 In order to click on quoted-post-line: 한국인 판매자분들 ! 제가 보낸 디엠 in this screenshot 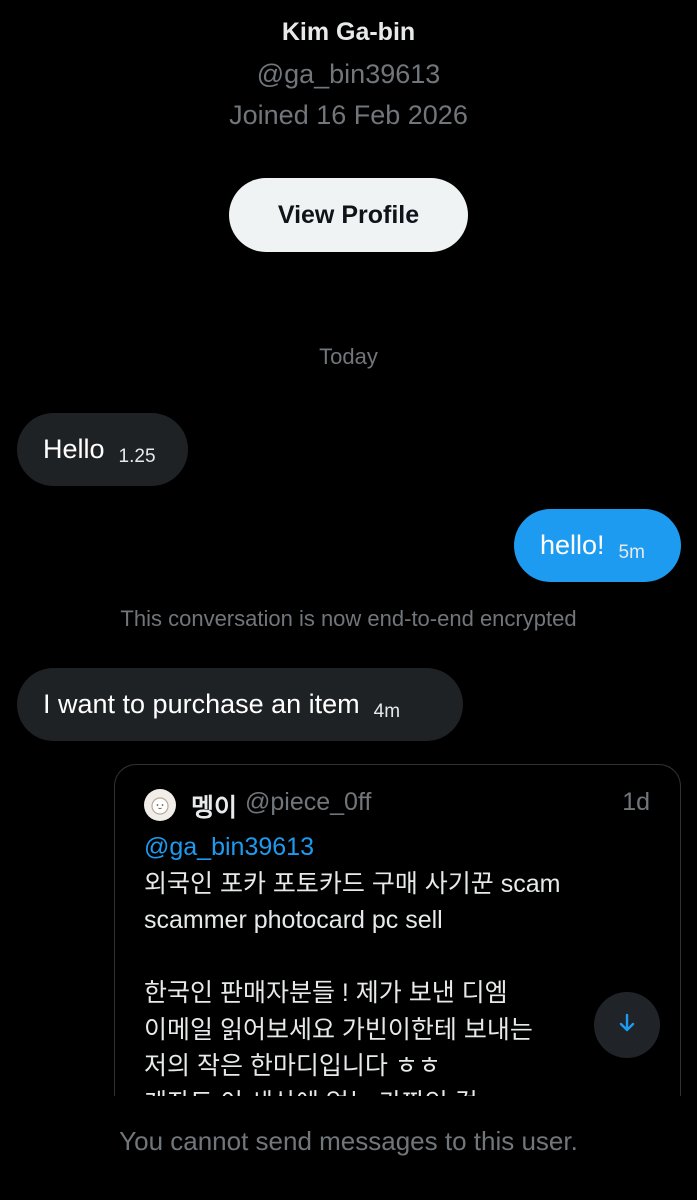, I will do `click(326, 993)`.